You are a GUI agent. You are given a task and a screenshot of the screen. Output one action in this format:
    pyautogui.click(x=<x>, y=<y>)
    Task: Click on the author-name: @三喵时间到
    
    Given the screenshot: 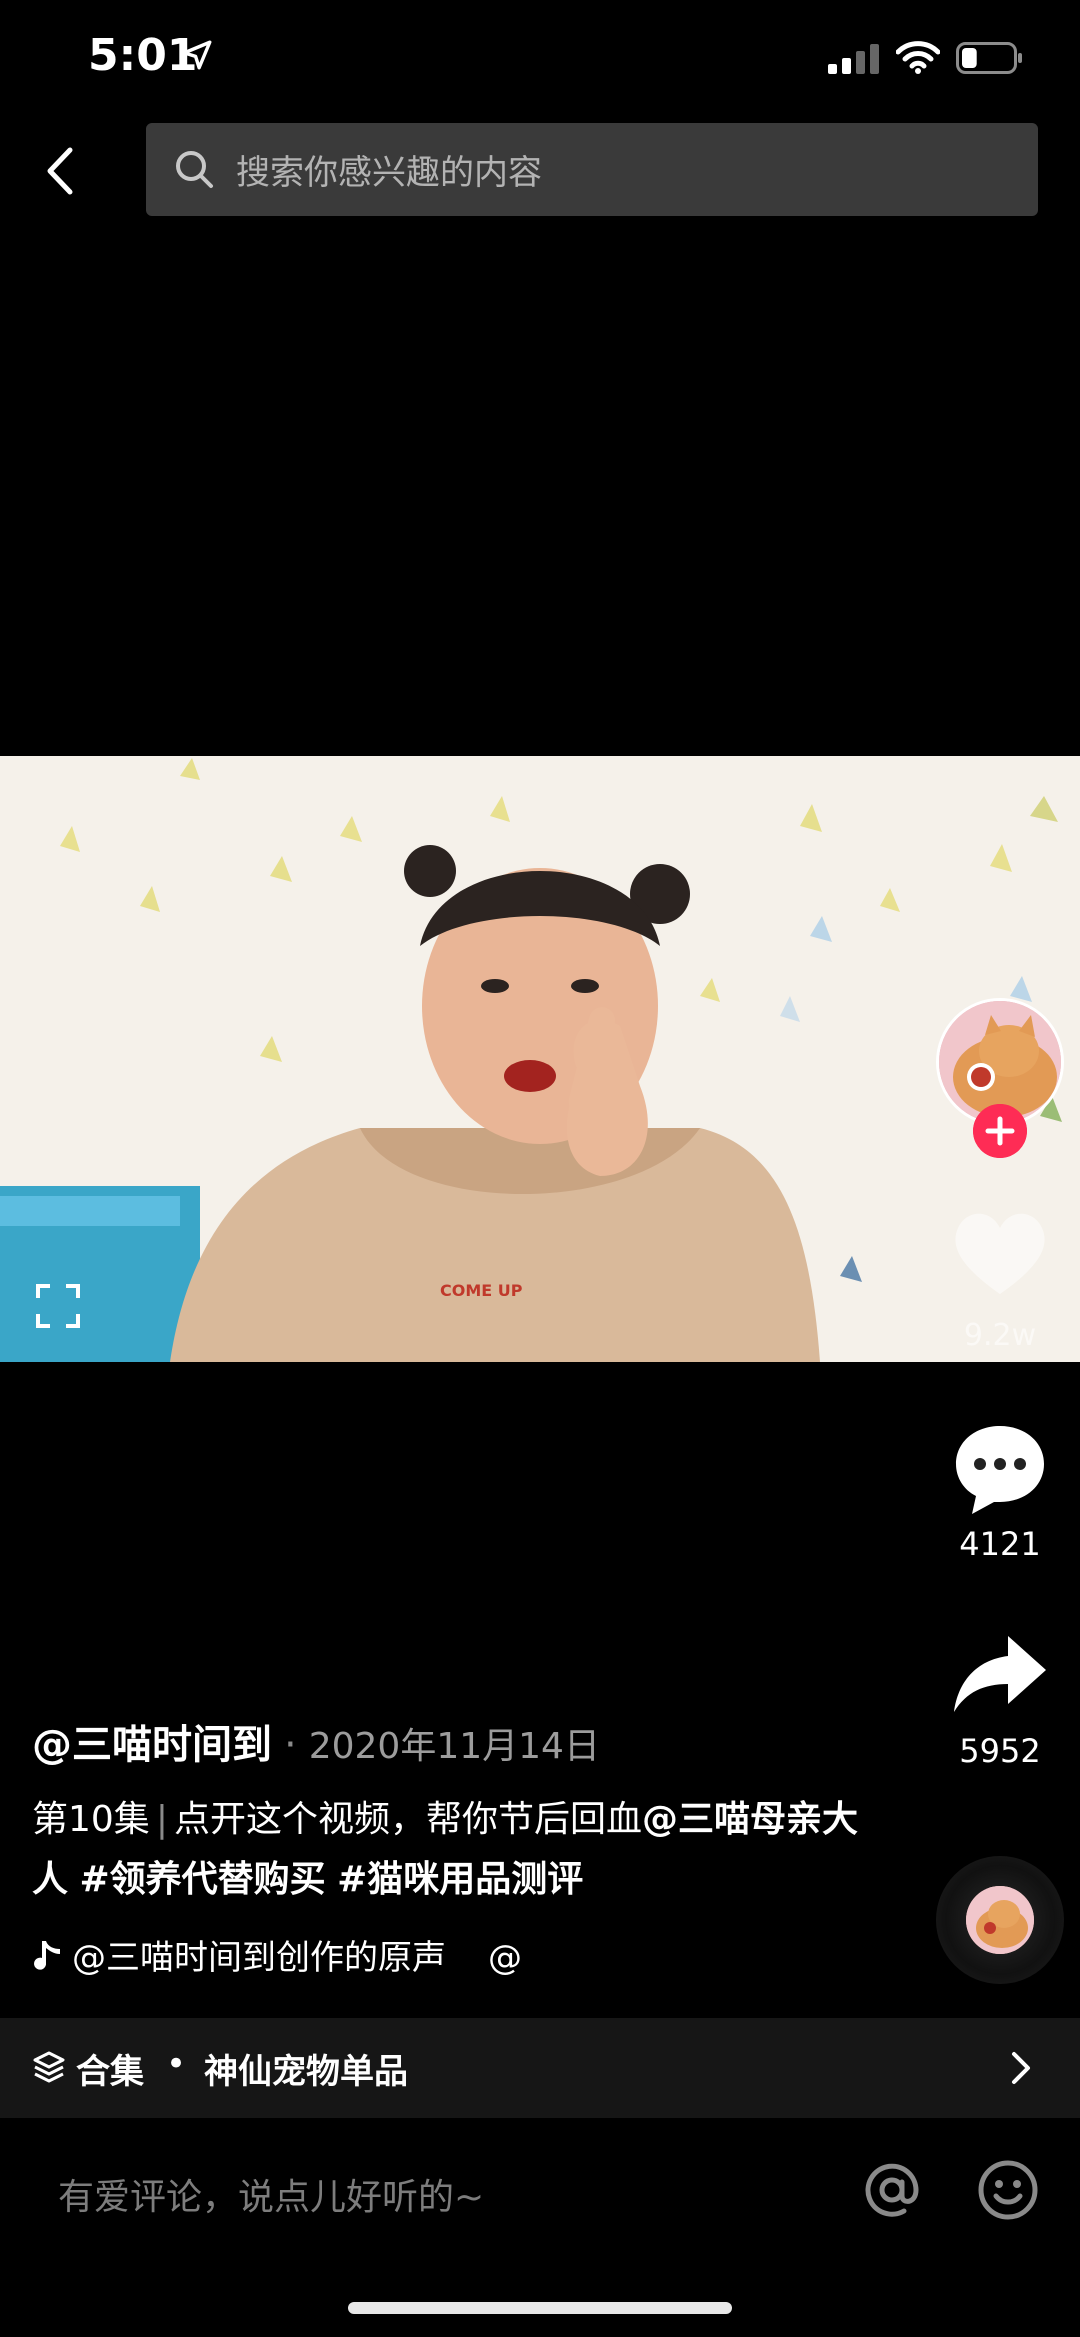 What is the action you would take?
    pyautogui.click(x=152, y=1745)
    